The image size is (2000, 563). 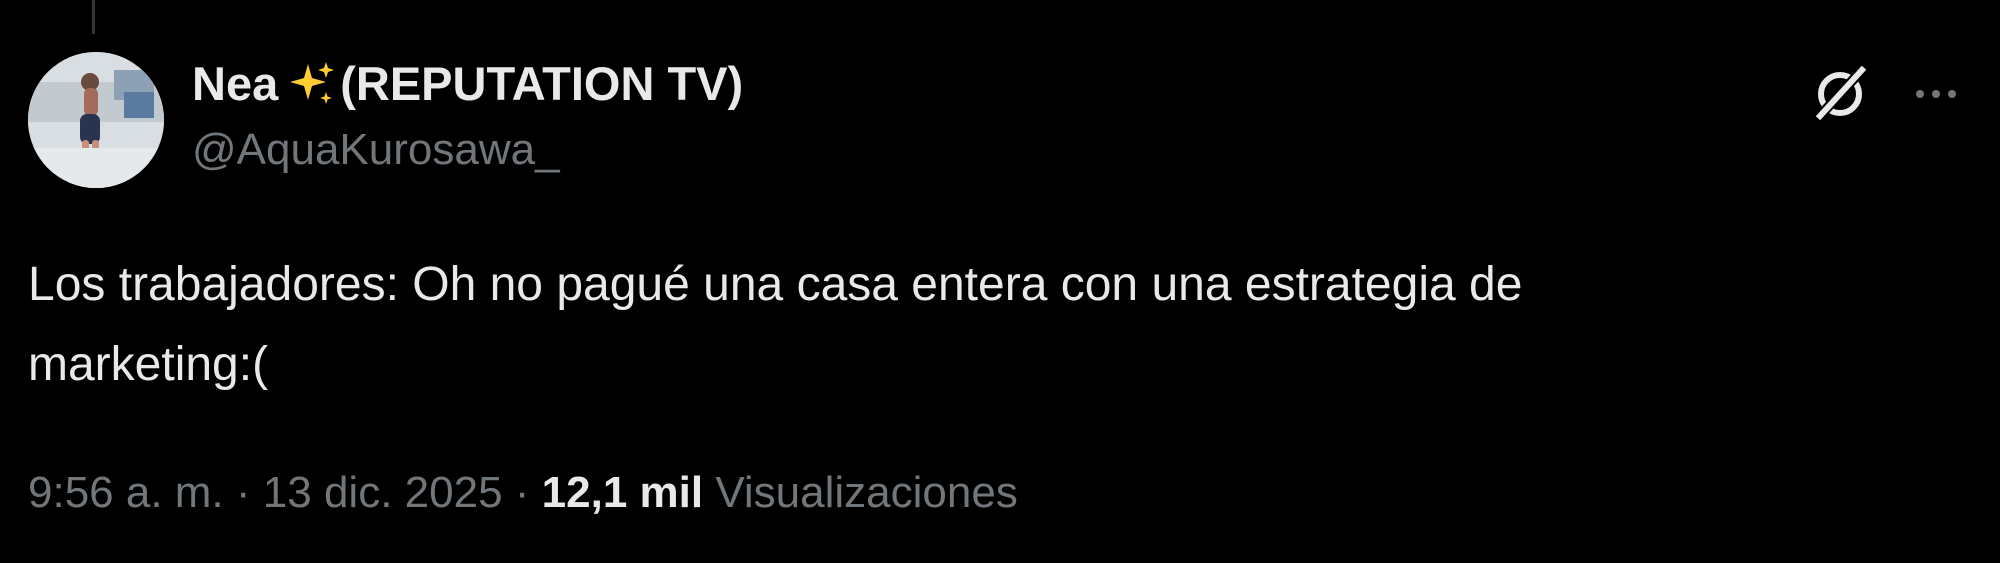 I want to click on author-name-suffix: (REPUTATION TV), so click(x=542, y=83).